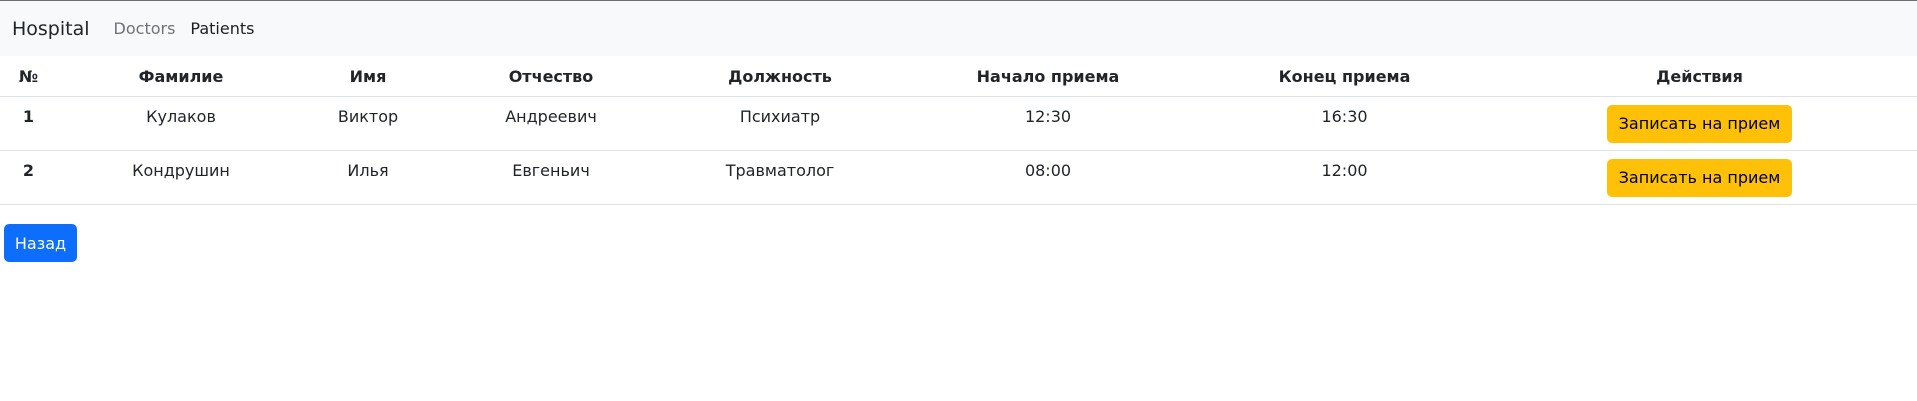 The image size is (1917, 401). Describe the element at coordinates (28, 123) in the screenshot. I see `cell-number: 1` at that location.